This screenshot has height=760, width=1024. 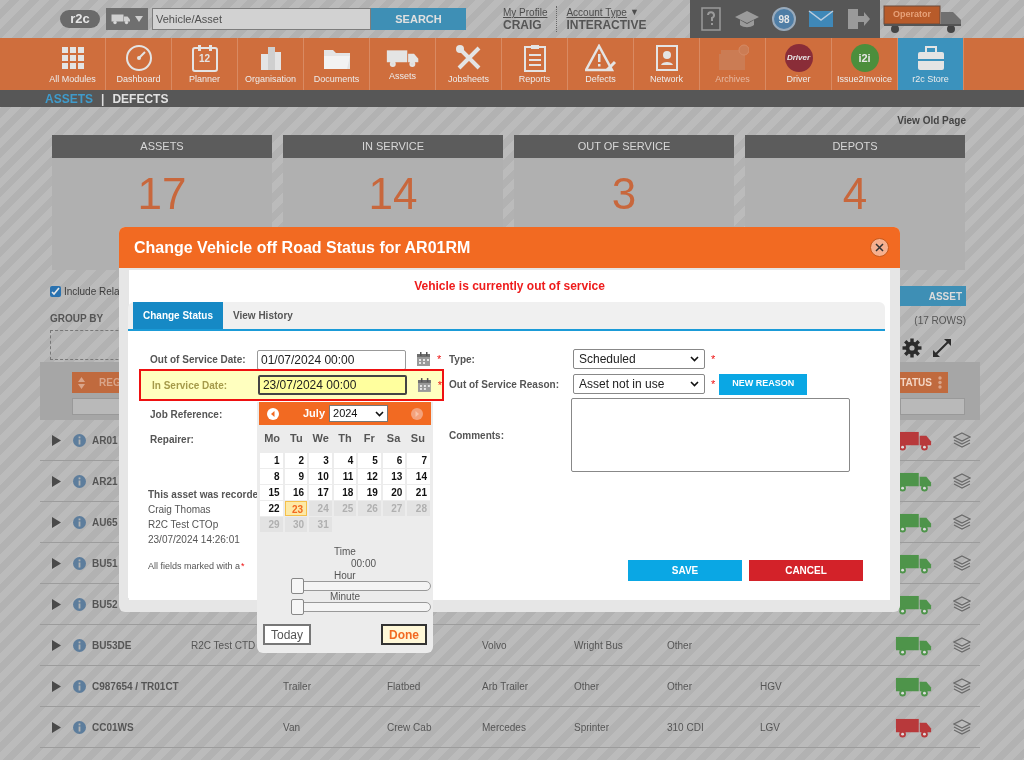 What do you see at coordinates (932, 406) in the screenshot?
I see `filter-field` at bounding box center [932, 406].